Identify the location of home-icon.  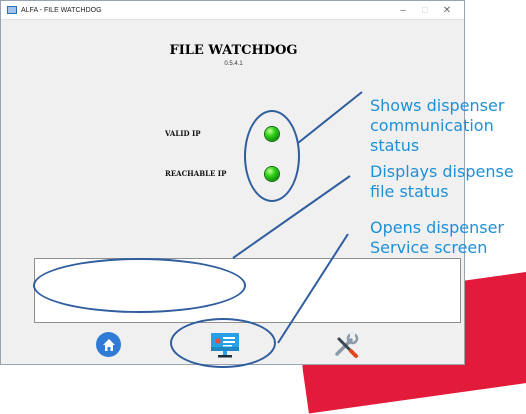
(108, 344).